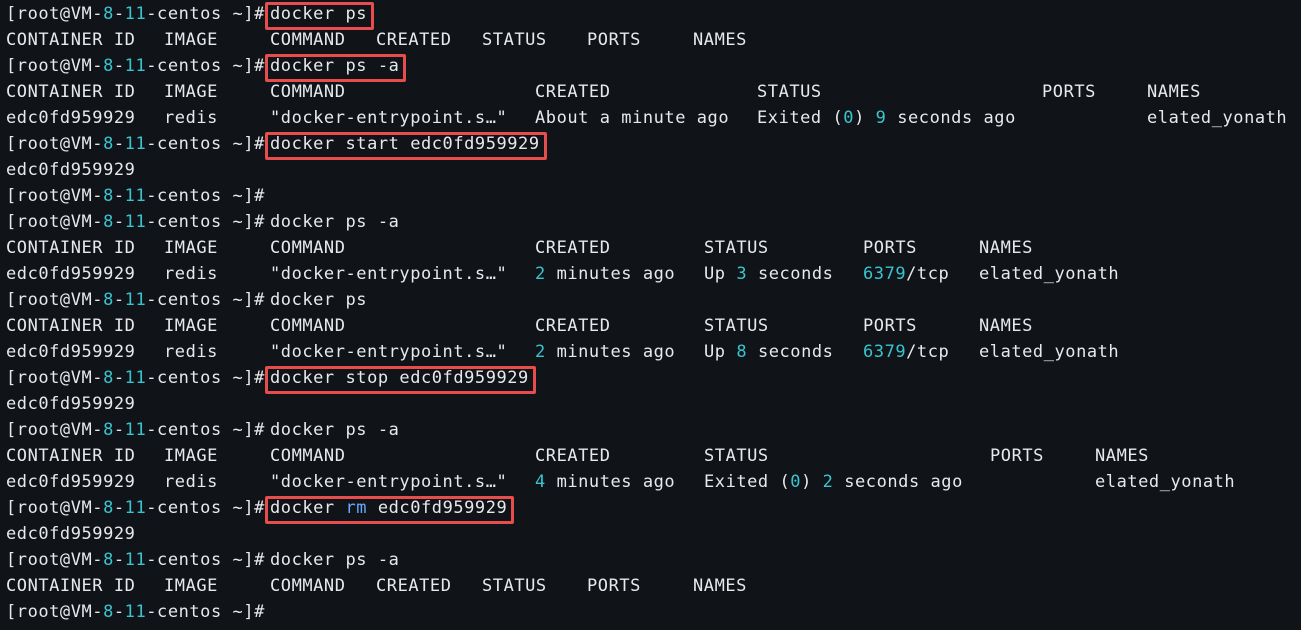 The image size is (1301, 630). Describe the element at coordinates (437, 508) in the screenshot. I see `command-segment: edc0fd959929` at that location.